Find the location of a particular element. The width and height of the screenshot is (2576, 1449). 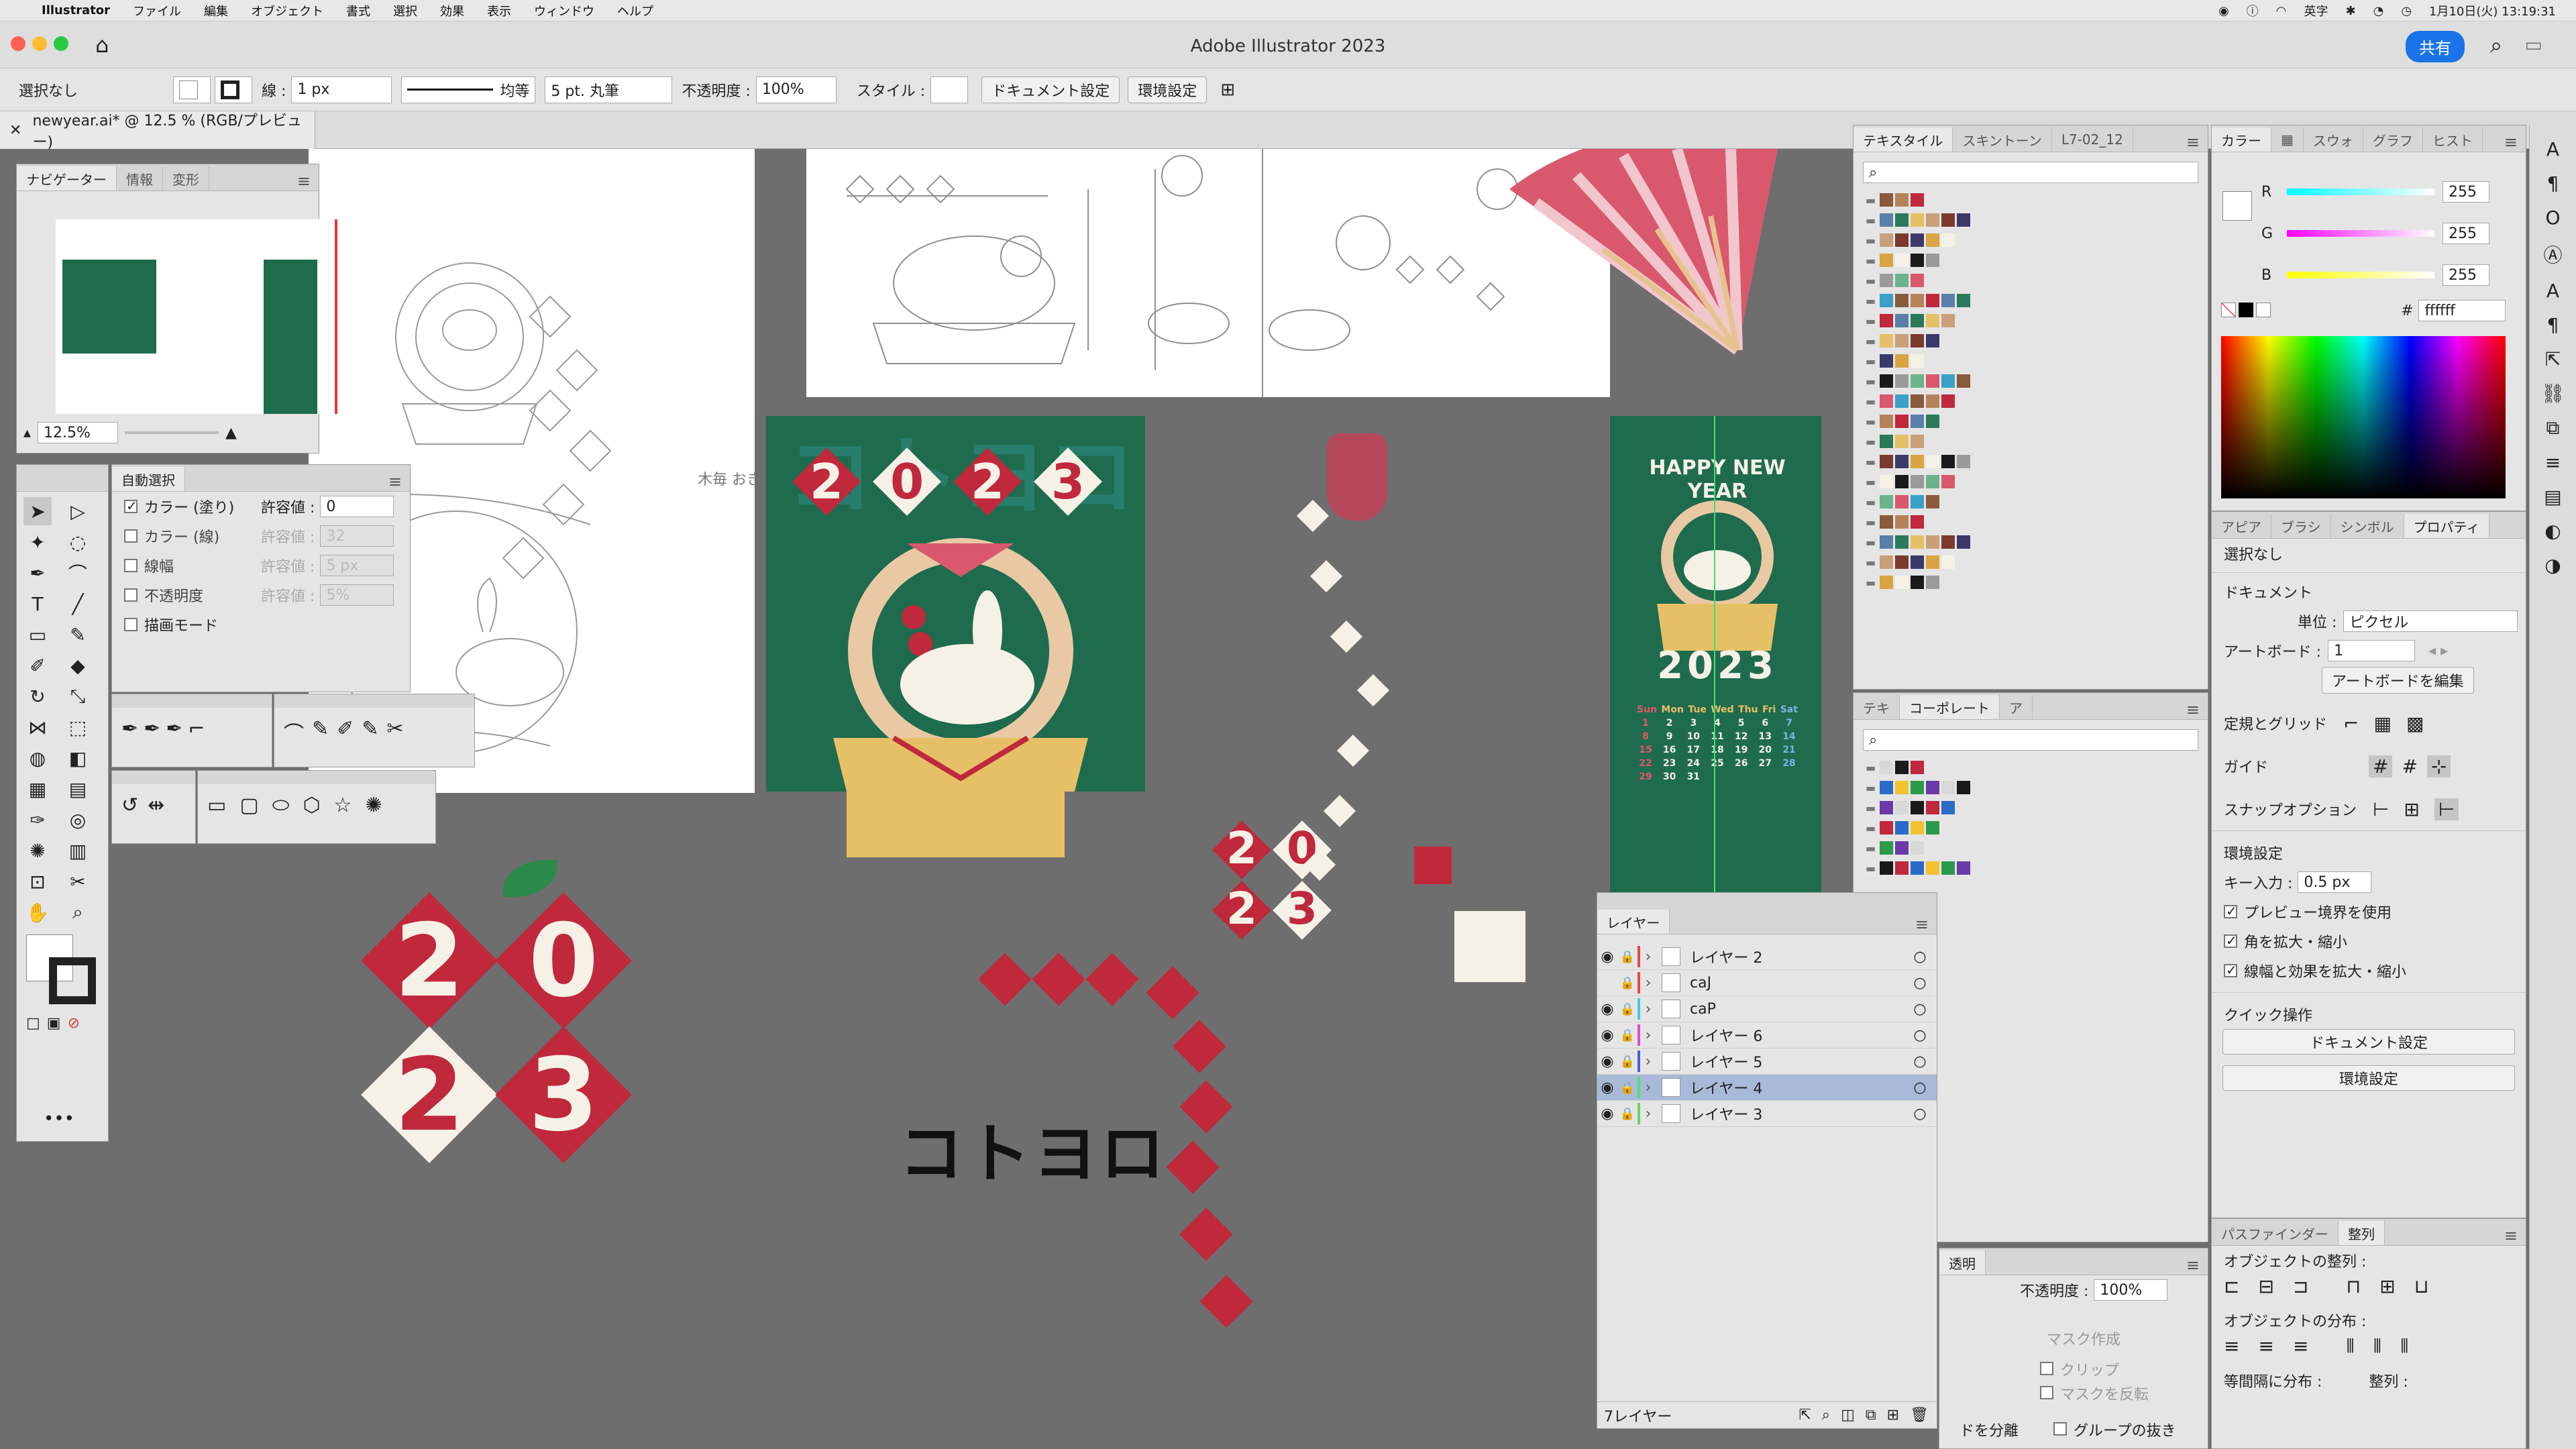

ruler-icon: ⌐ is located at coordinates (2351, 723).